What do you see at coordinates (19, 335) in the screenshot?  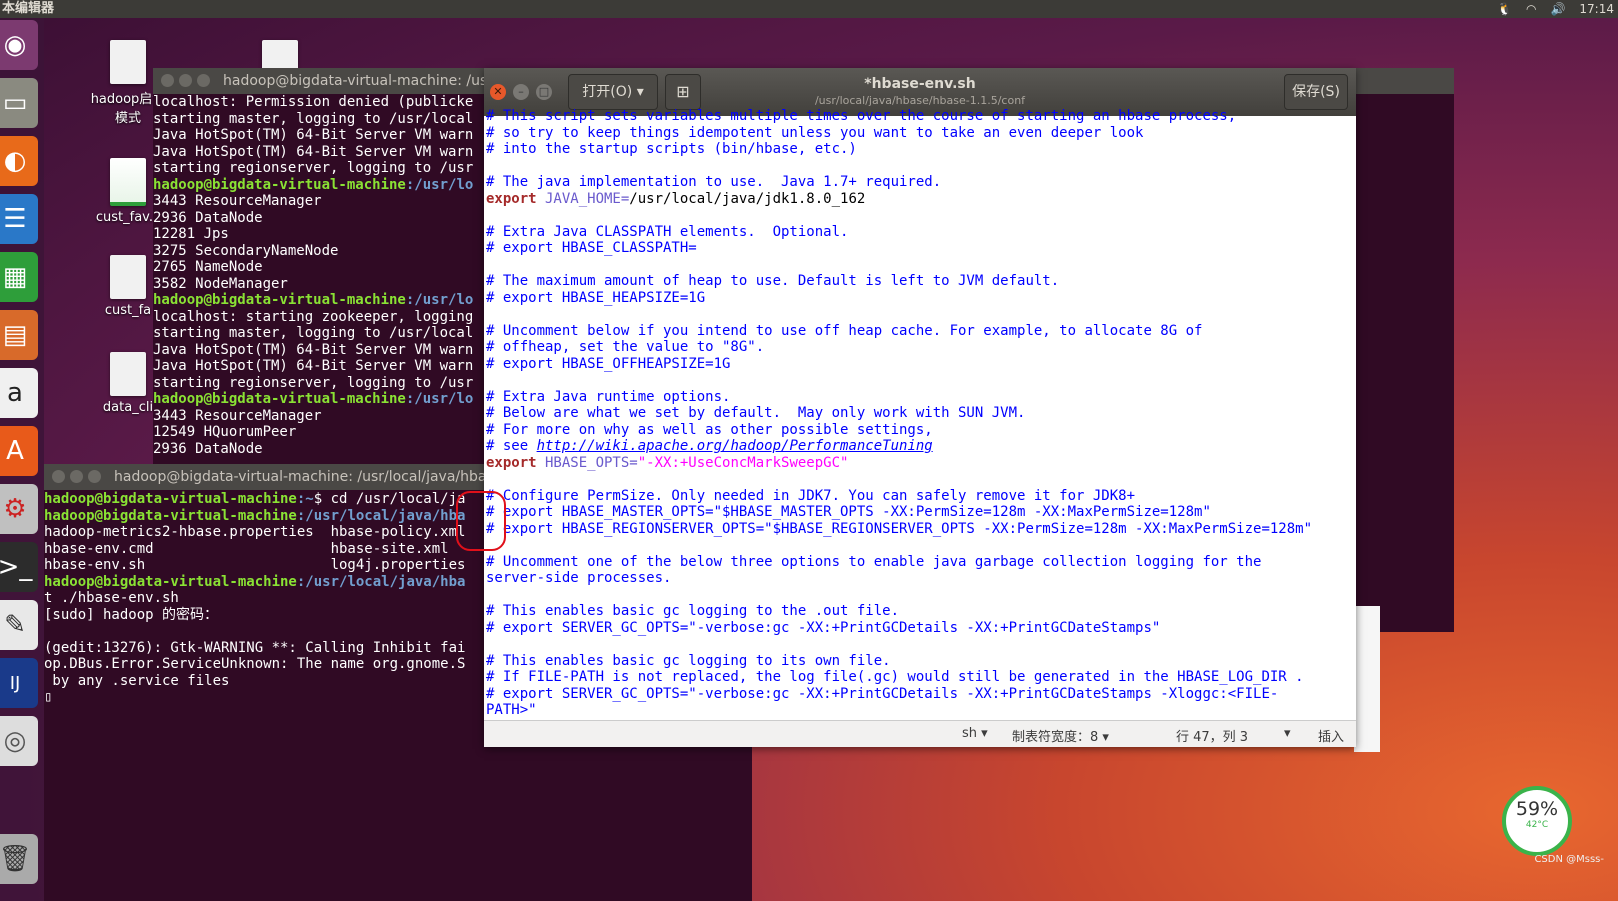 I see `impress-icon: ▤` at bounding box center [19, 335].